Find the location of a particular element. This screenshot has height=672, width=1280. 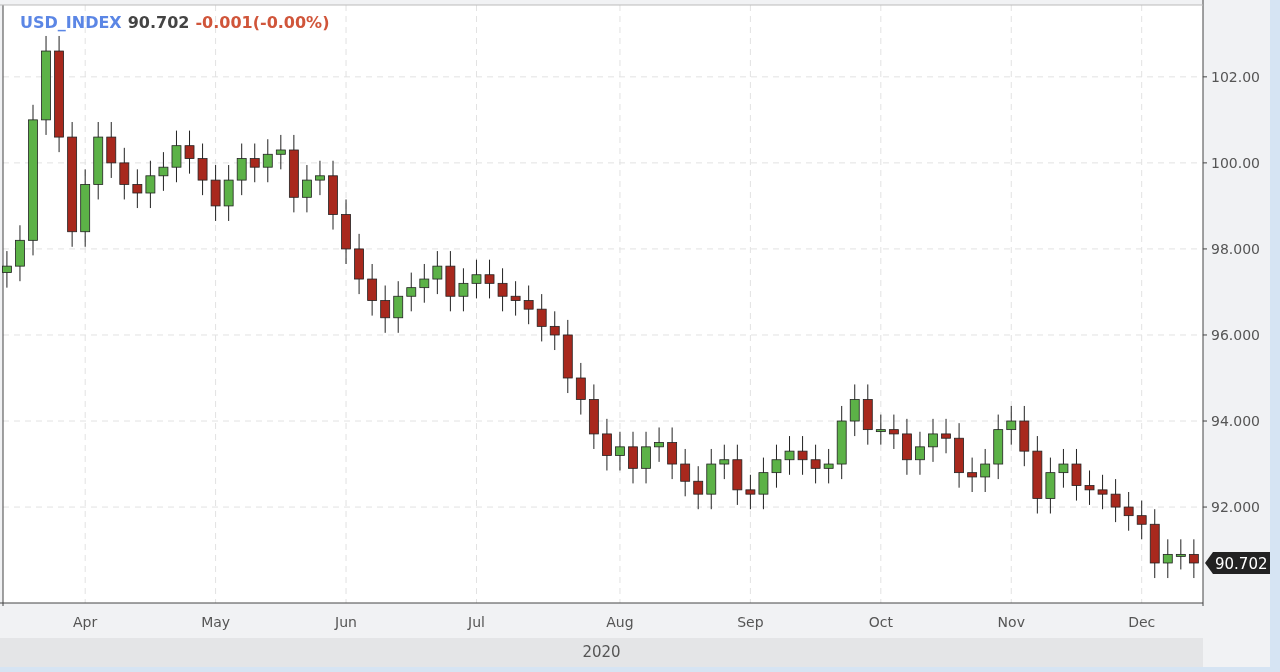

x-axis-label: Aug is located at coordinates (620, 622).